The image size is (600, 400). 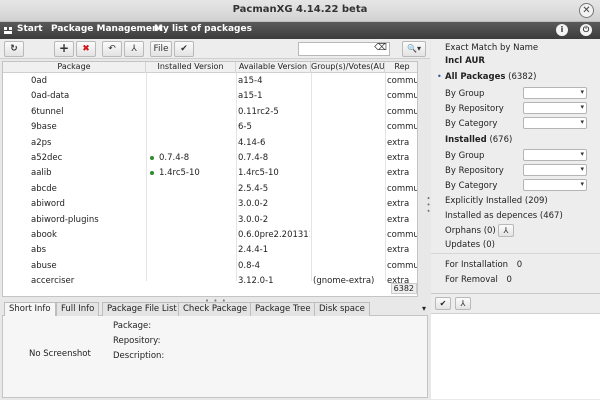 I want to click on tab-package-file-list: Package File List, so click(x=142, y=309).